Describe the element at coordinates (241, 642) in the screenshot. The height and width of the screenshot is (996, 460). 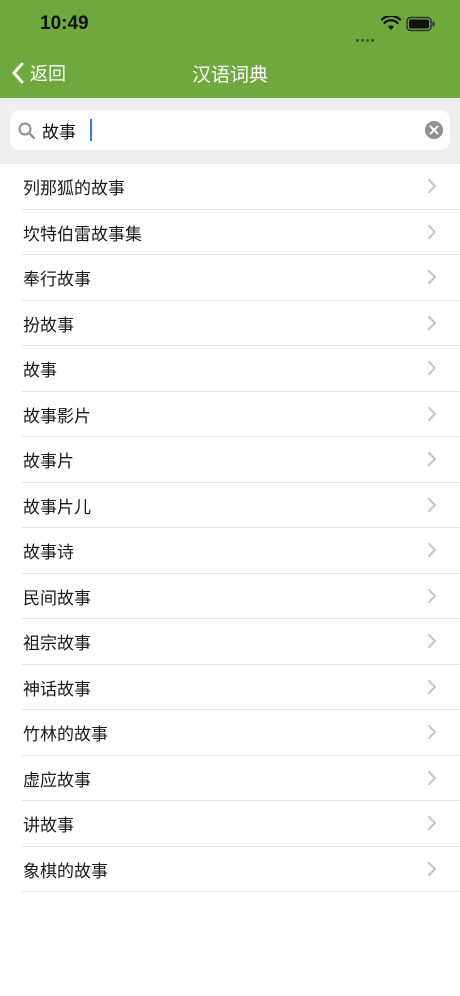
I see `list-item: 祖宗故事` at that location.